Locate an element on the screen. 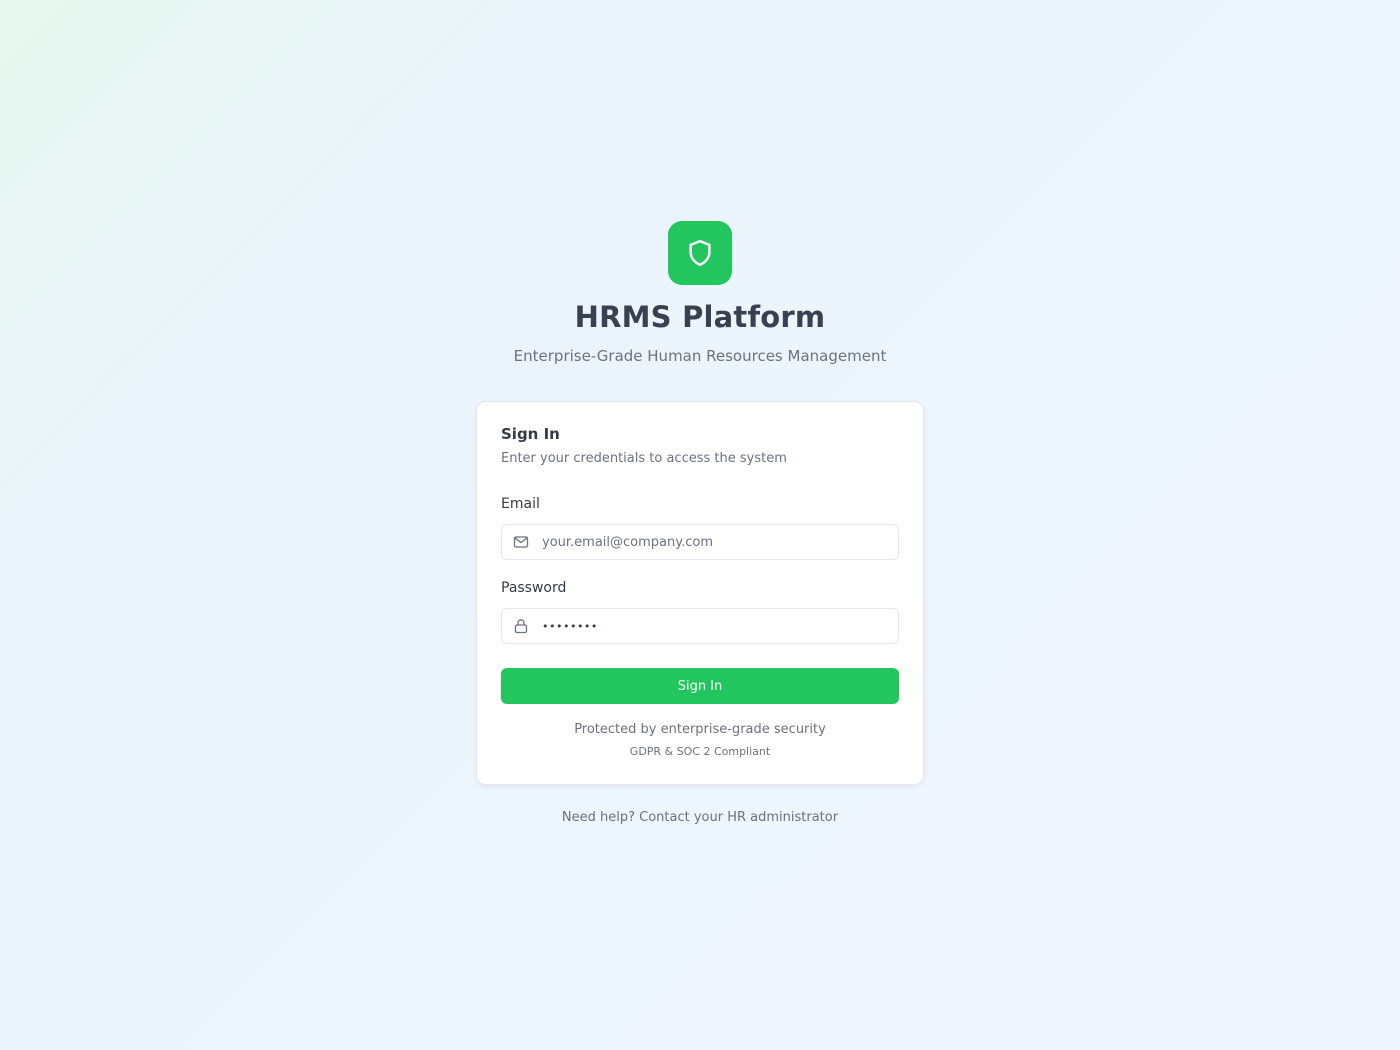 The width and height of the screenshot is (1400, 1050). shield-icon is located at coordinates (700, 253).